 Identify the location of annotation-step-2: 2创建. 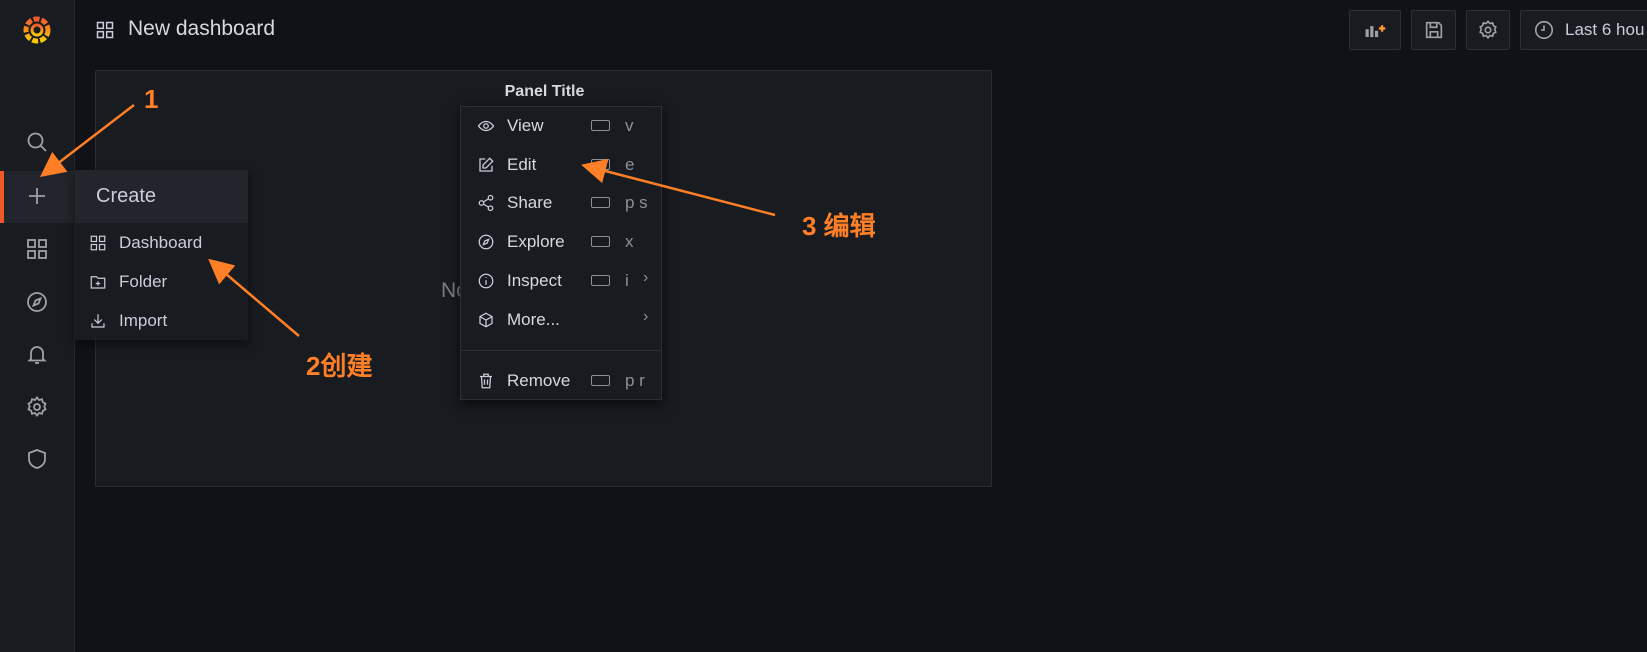
(339, 366).